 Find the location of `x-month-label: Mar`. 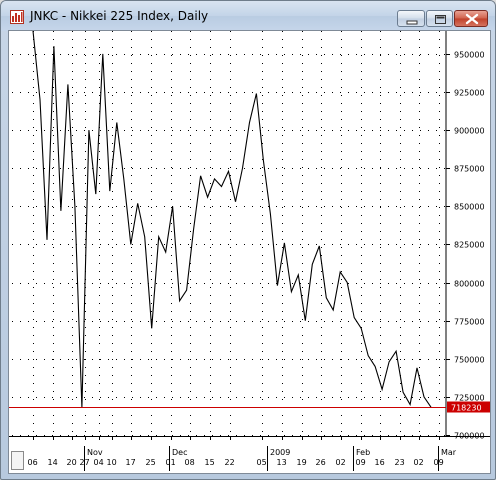

x-month-label: Mar is located at coordinates (449, 452).